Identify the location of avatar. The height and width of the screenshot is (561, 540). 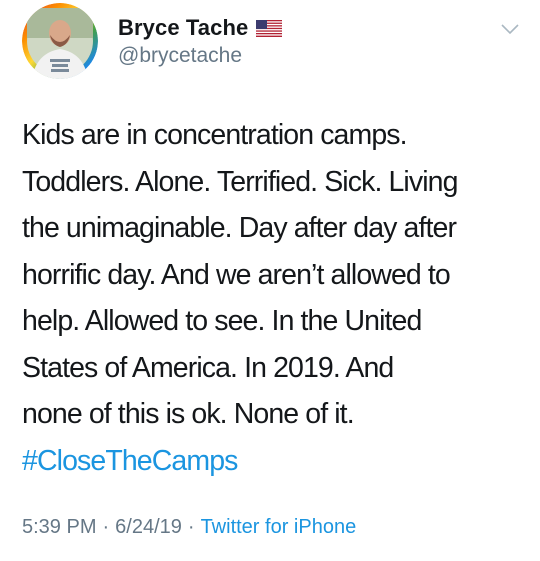
(60, 41).